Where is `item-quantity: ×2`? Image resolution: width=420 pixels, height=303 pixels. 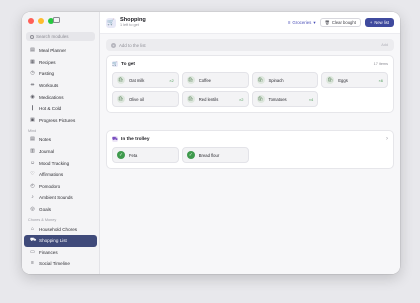 item-quantity: ×2 is located at coordinates (241, 99).